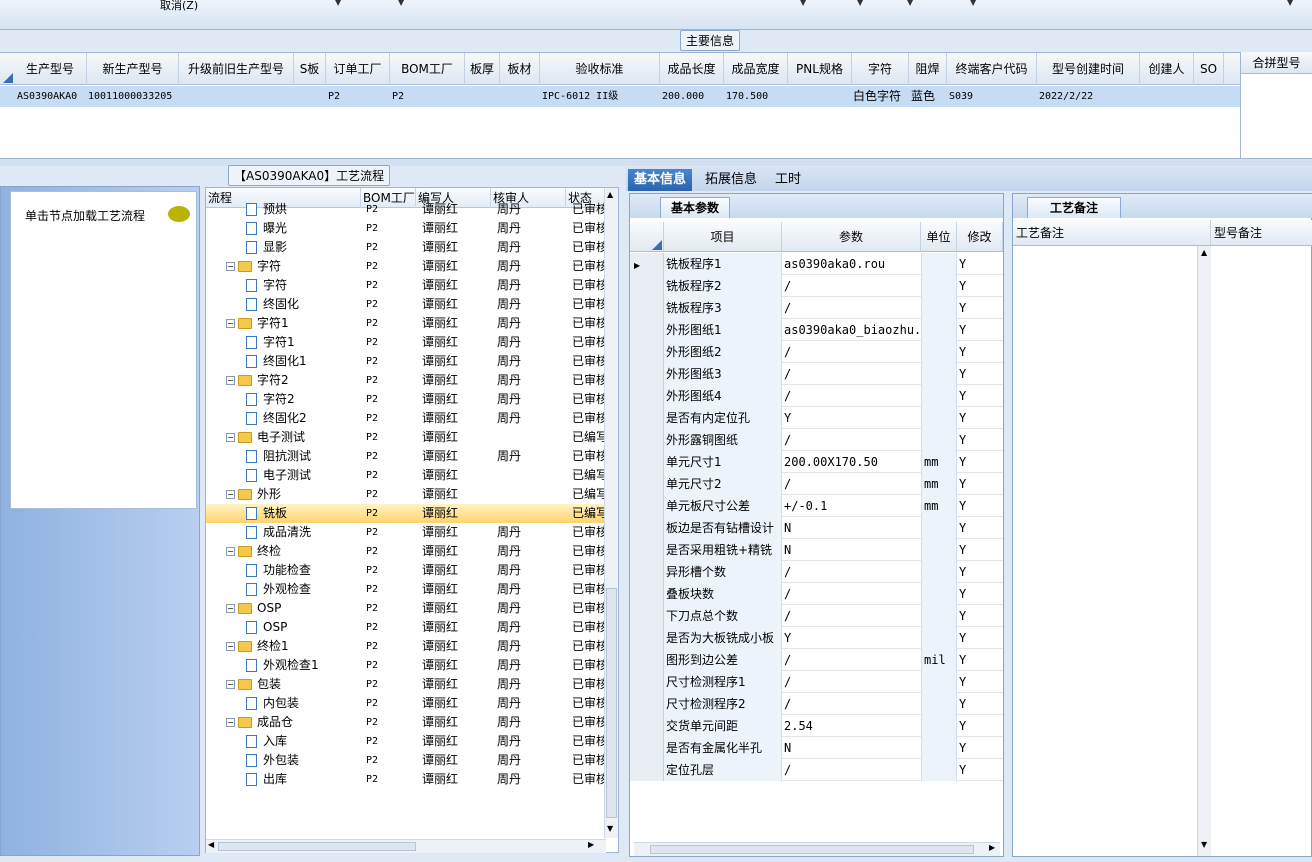  What do you see at coordinates (293, 551) in the screenshot?
I see `tree-node: − 终检` at bounding box center [293, 551].